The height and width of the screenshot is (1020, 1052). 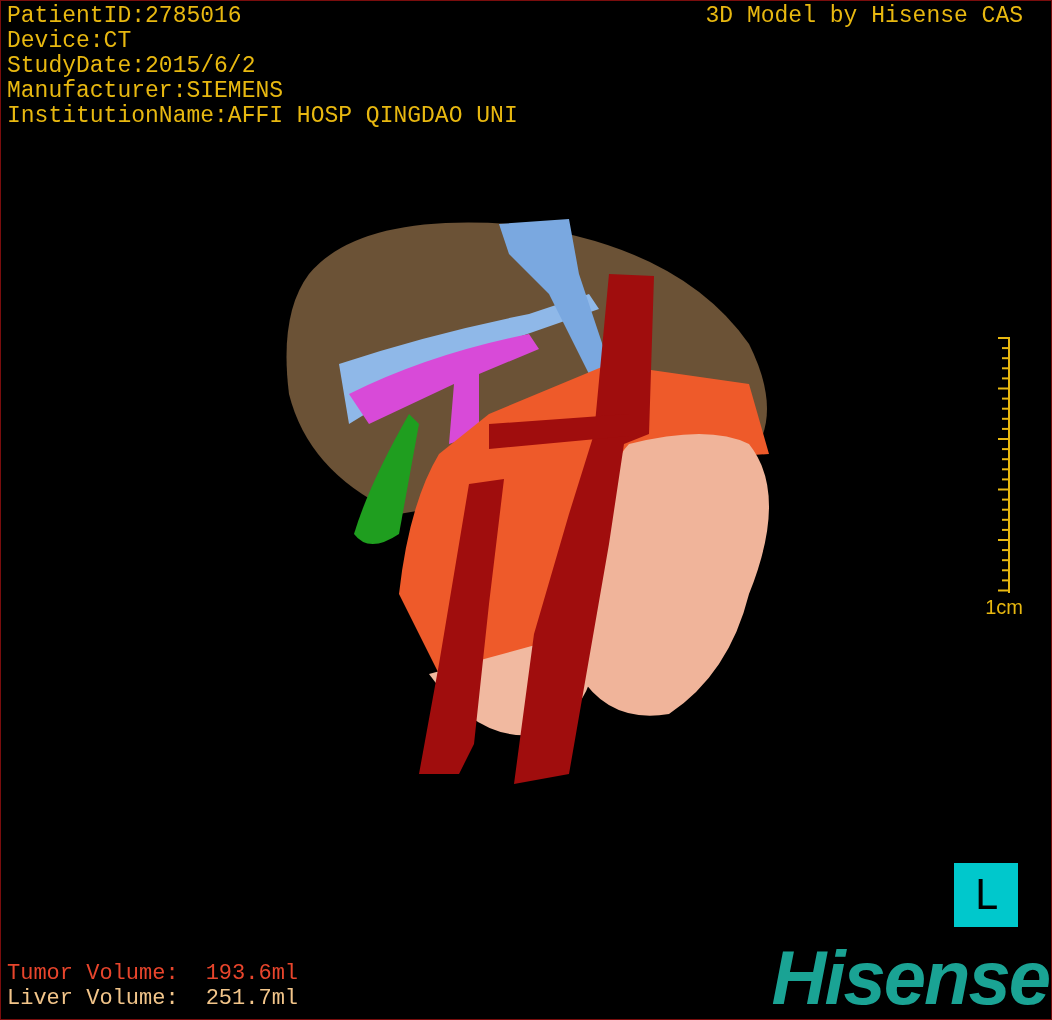 I want to click on volume-label: Liver Volume:, so click(x=93, y=998).